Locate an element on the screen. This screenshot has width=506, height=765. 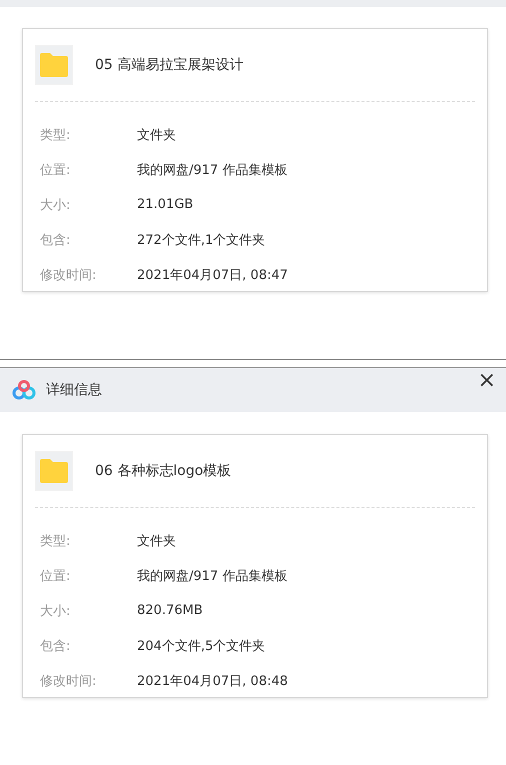
property-value: 21.01GB is located at coordinates (165, 204).